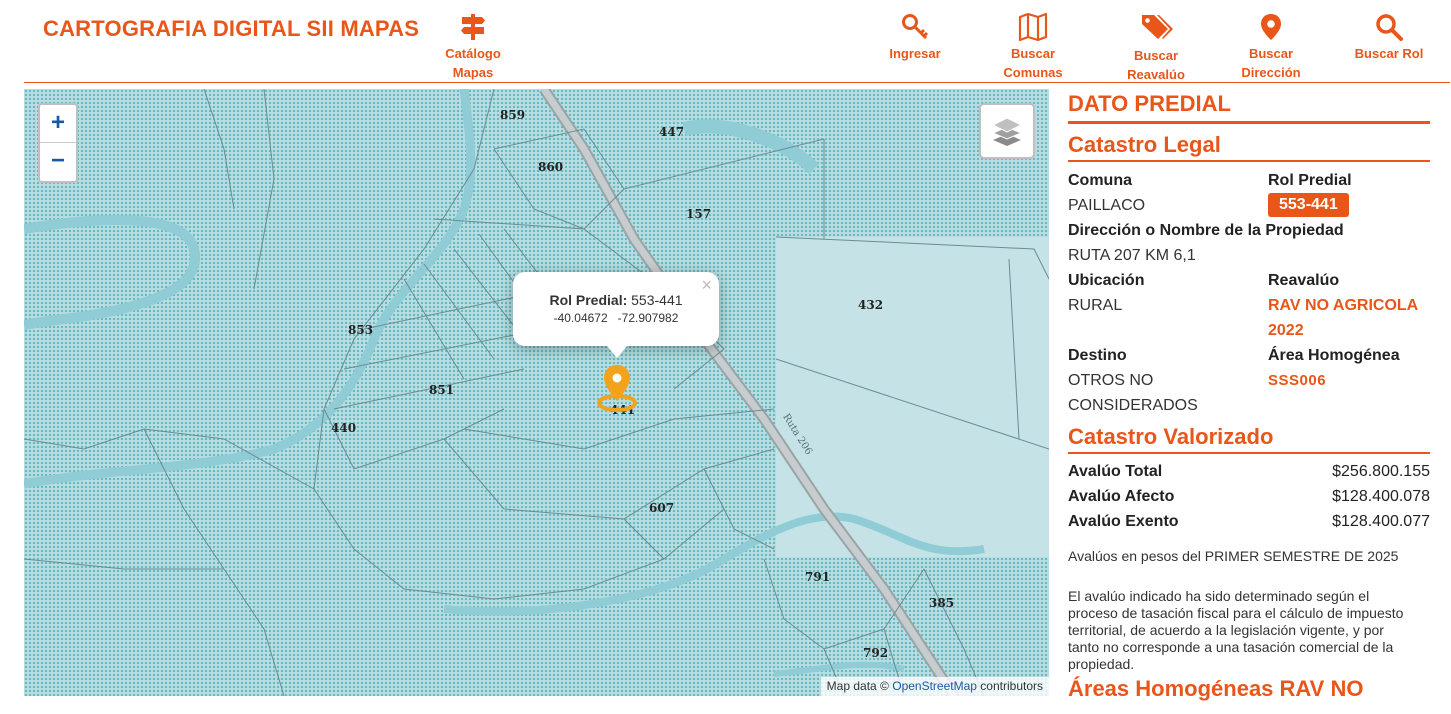  What do you see at coordinates (1033, 72) in the screenshot?
I see `nav-label: Comunas` at bounding box center [1033, 72].